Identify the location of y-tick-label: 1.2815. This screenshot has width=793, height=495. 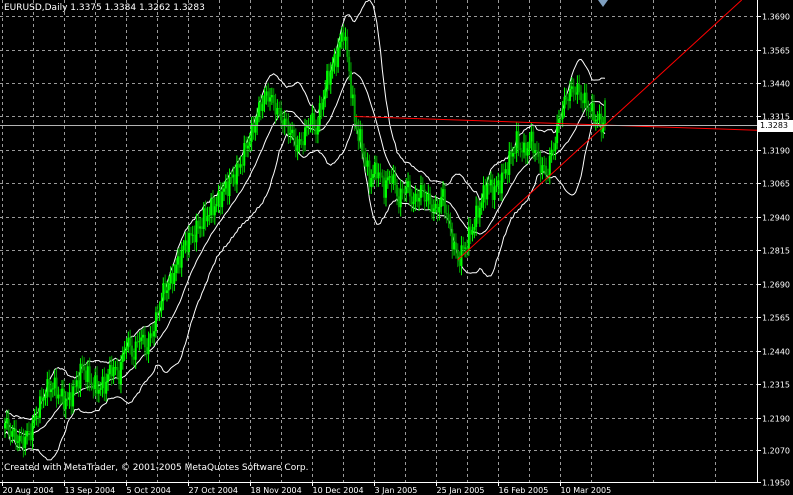
(776, 251).